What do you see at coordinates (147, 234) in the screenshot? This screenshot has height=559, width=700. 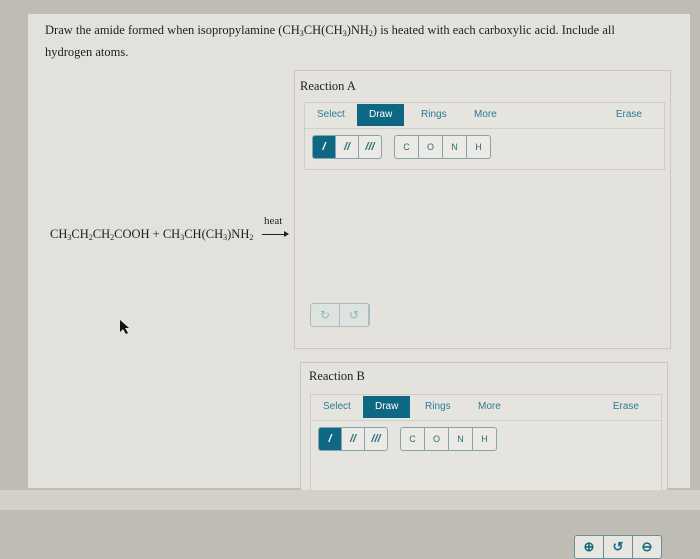 I see `eq-part: COOH + CH` at bounding box center [147, 234].